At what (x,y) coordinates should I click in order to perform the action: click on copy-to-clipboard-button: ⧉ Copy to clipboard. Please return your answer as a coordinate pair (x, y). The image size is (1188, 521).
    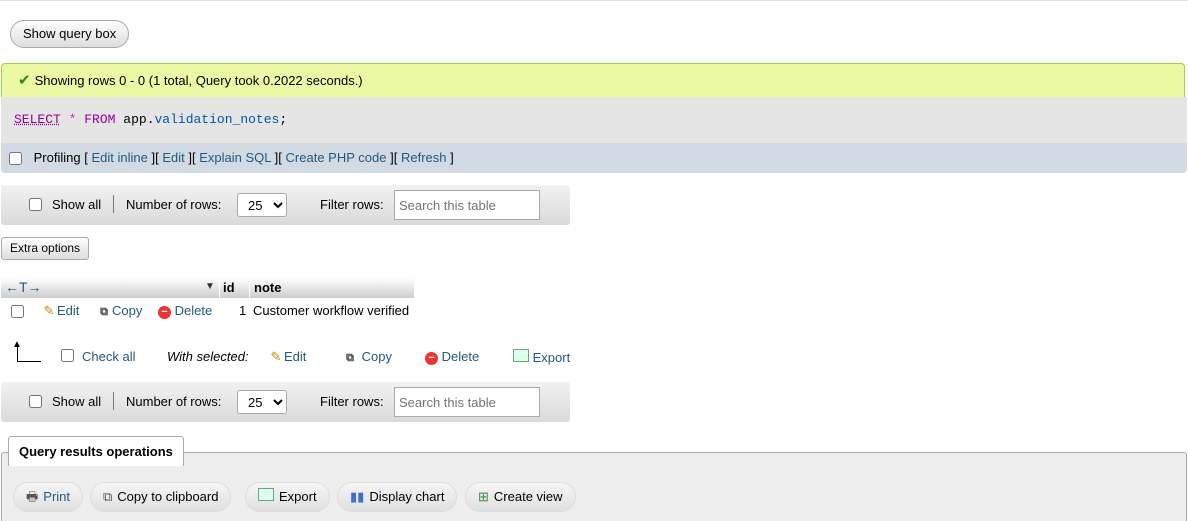
    Looking at the image, I should click on (161, 497).